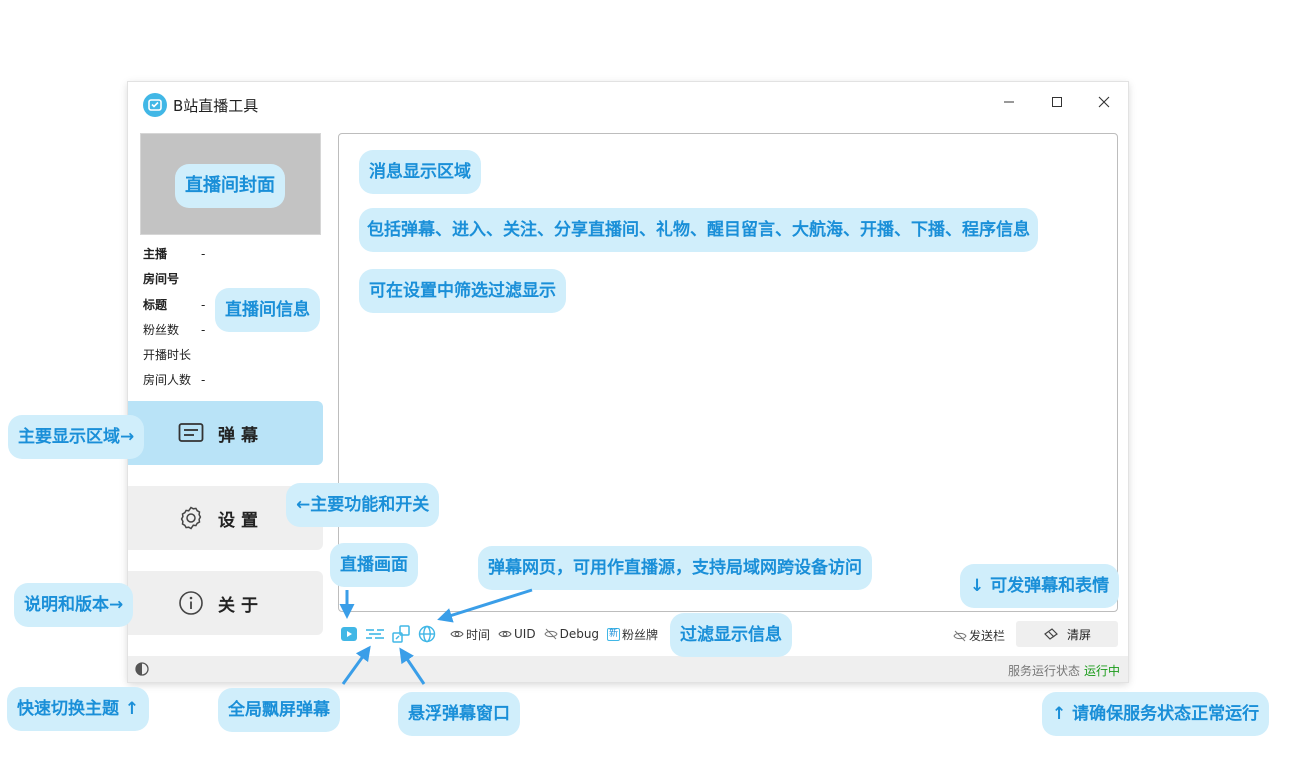 This screenshot has width=1294, height=767. I want to click on nav-danmaku-label: 弹幕, so click(241, 435).